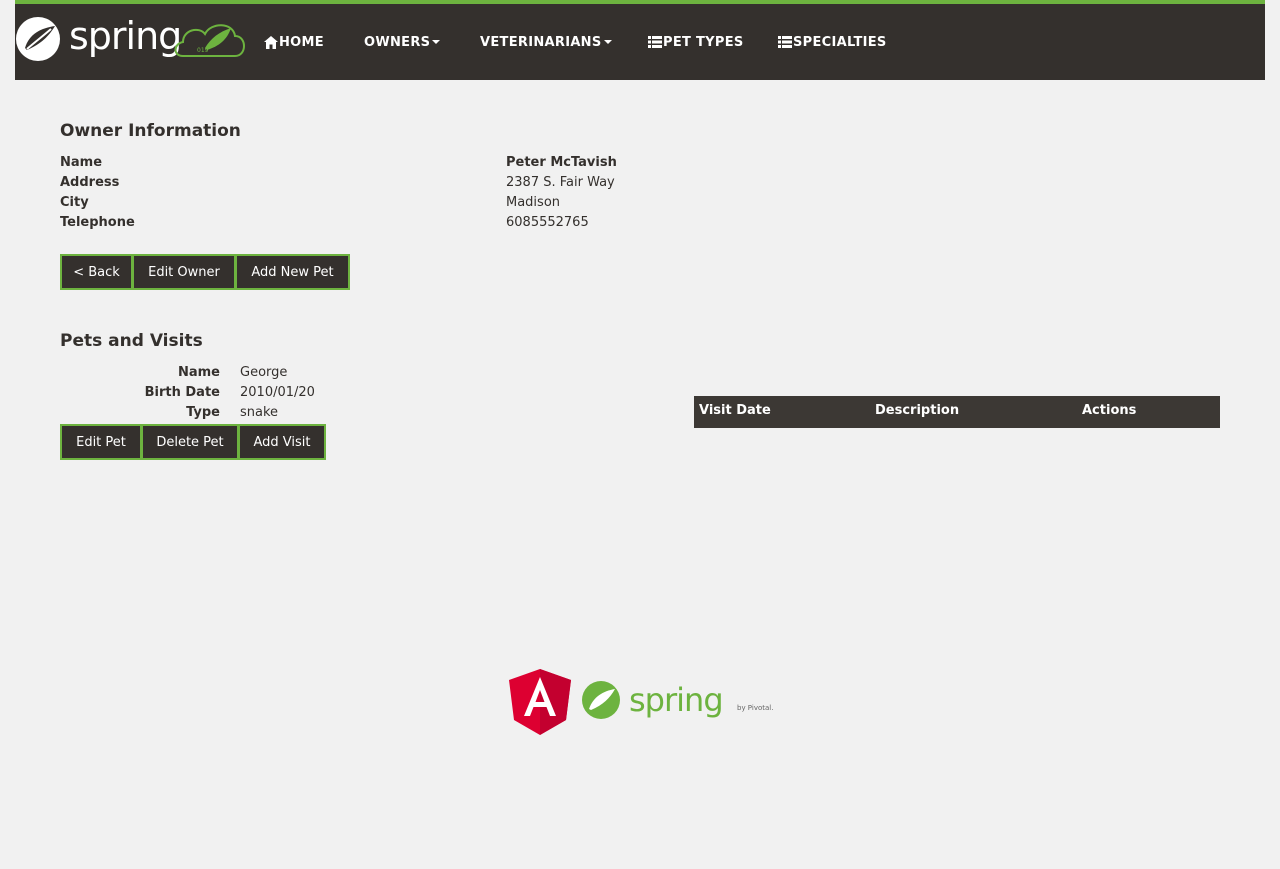 This screenshot has width=1280, height=869. Describe the element at coordinates (561, 162) in the screenshot. I see `owner-name-value: Peter McTavish` at that location.